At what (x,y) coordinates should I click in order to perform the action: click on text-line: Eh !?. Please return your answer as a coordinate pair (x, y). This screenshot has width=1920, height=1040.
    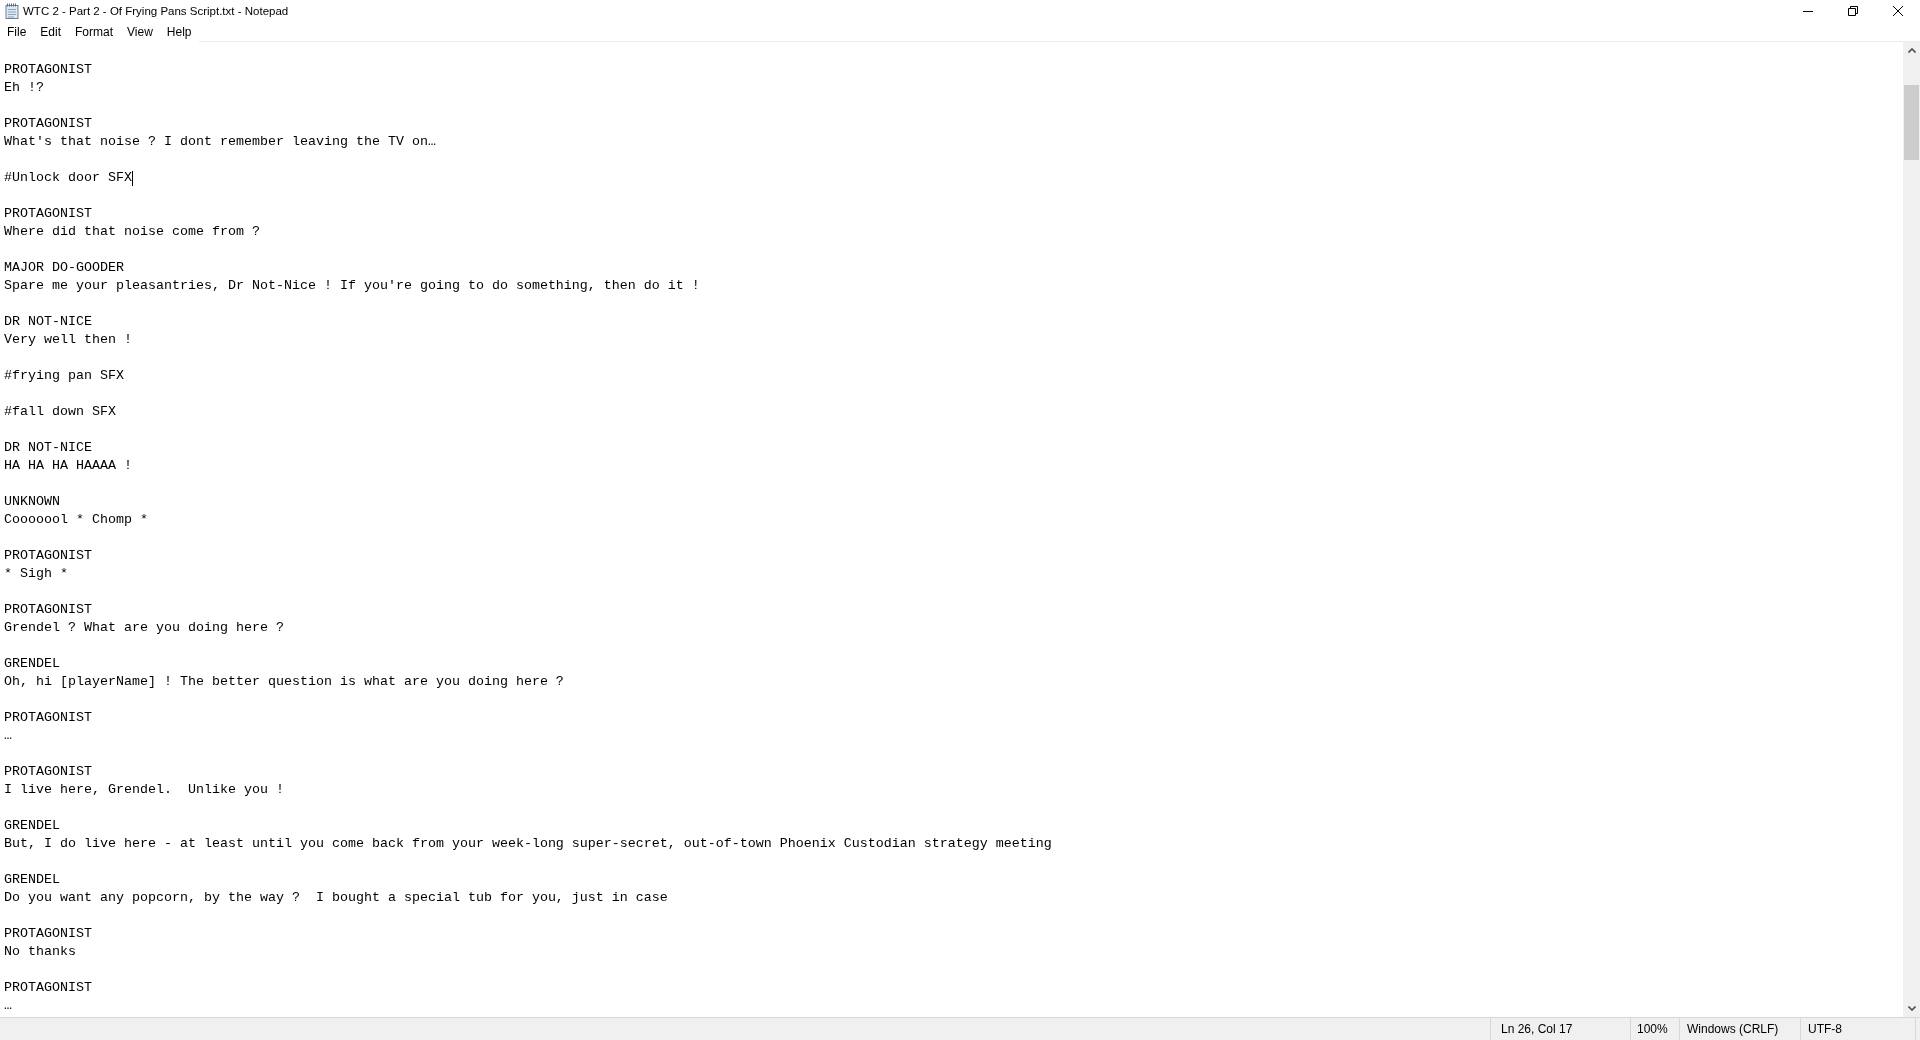
    Looking at the image, I should click on (24, 88).